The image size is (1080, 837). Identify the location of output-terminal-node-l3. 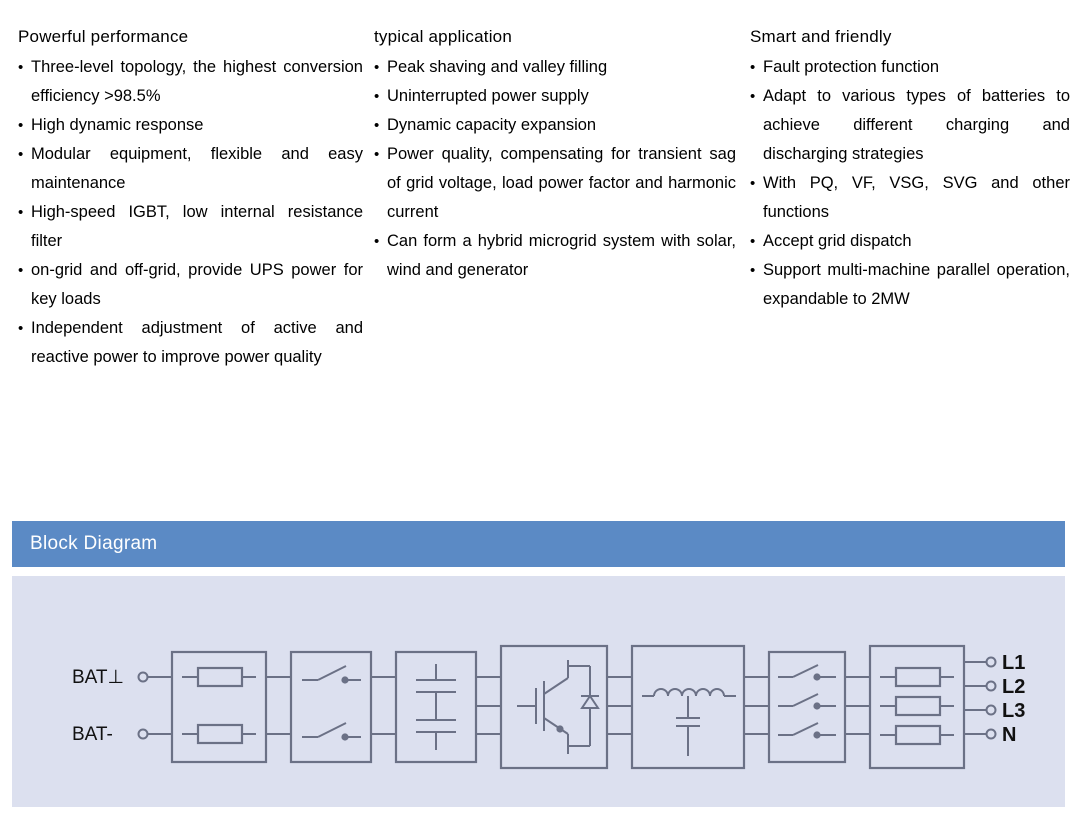
(991, 710).